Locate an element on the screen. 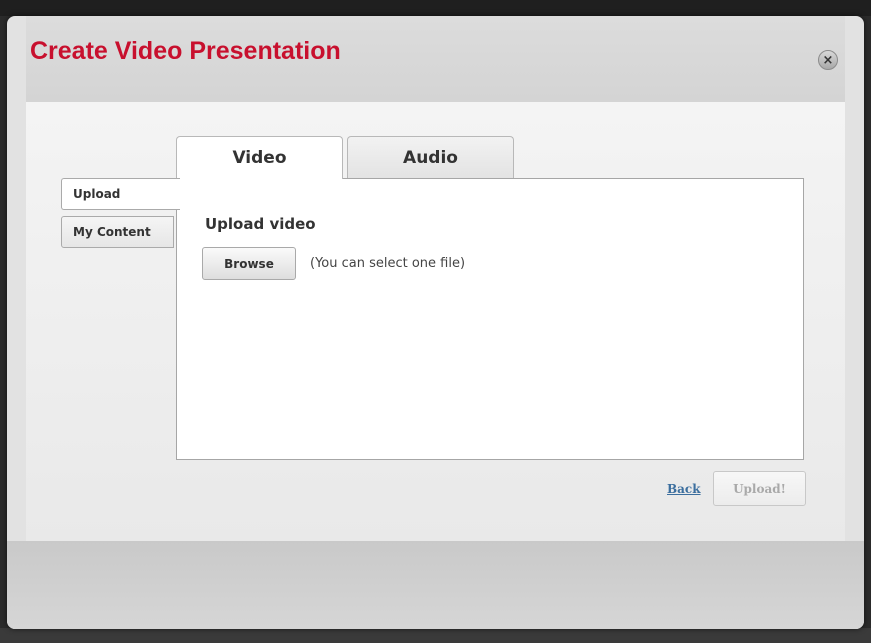 Image resolution: width=871 pixels, height=643 pixels. upload-section-title: Upload video is located at coordinates (260, 224).